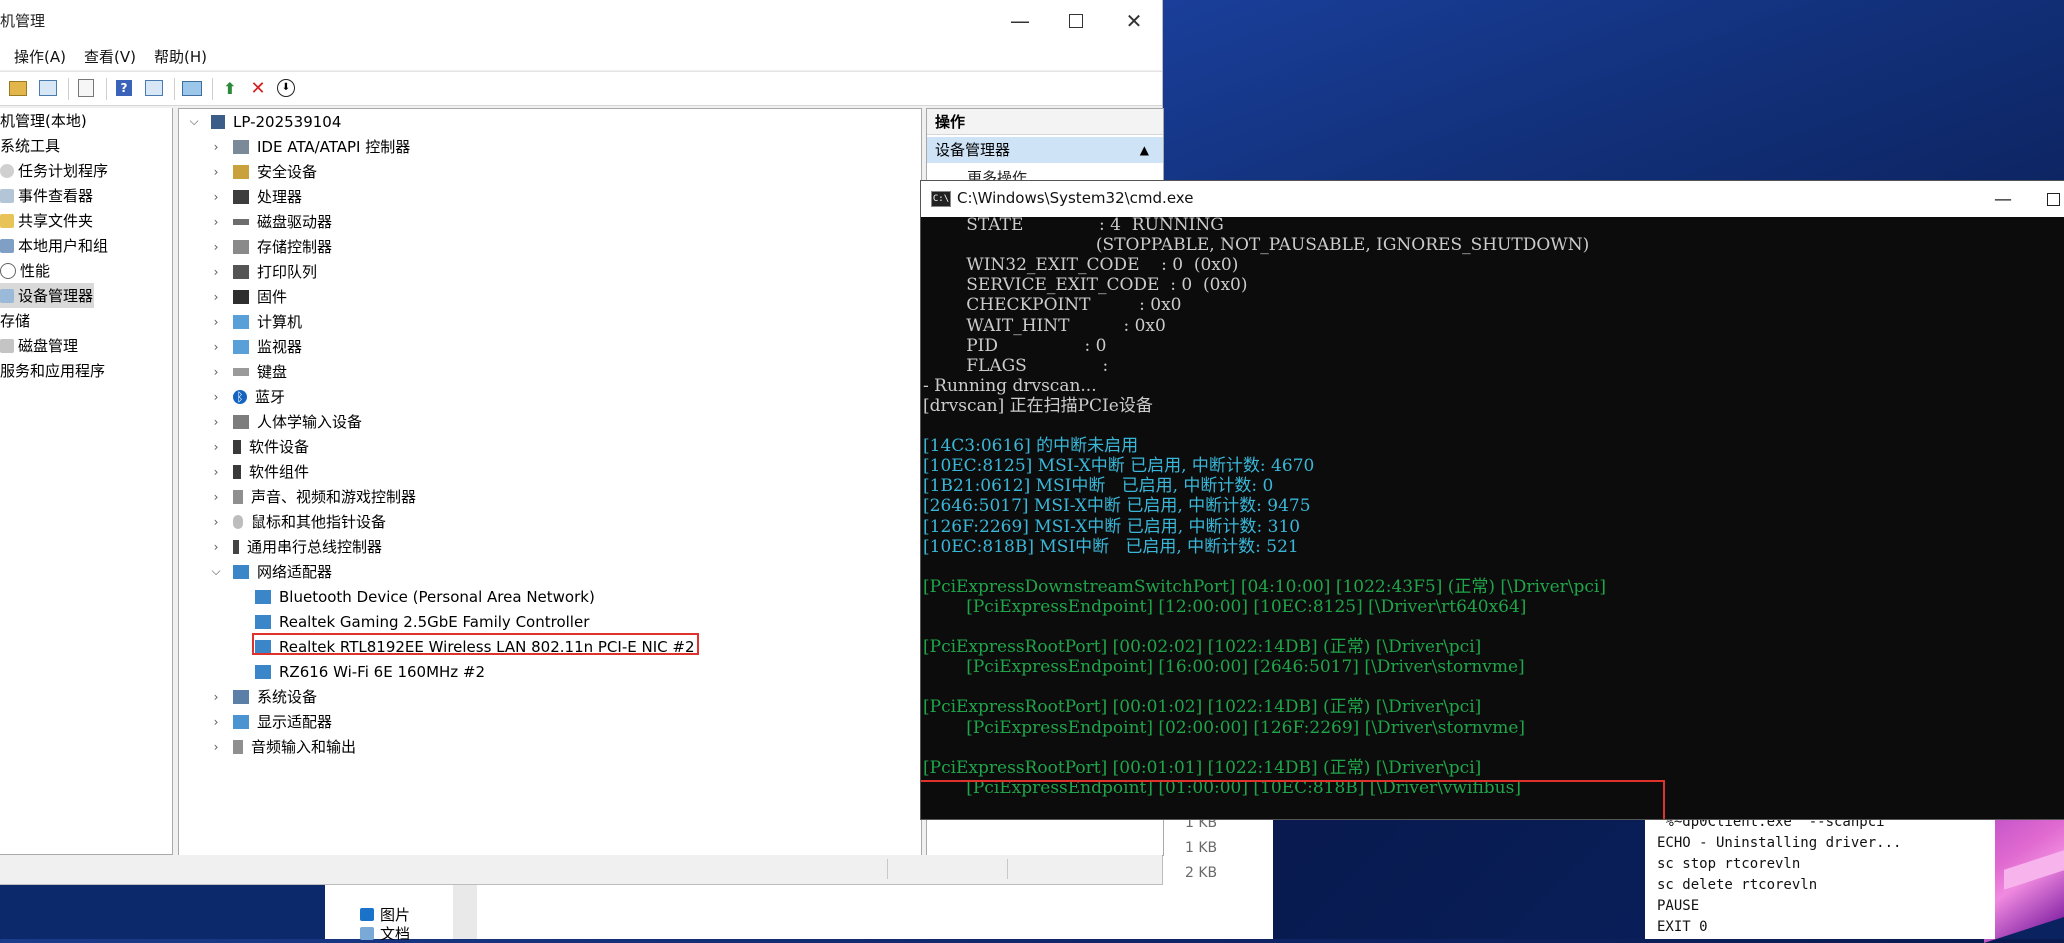 Image resolution: width=2064 pixels, height=943 pixels. What do you see at coordinates (47, 295) in the screenshot?
I see `tree-item-device-manager: 设备管理器` at bounding box center [47, 295].